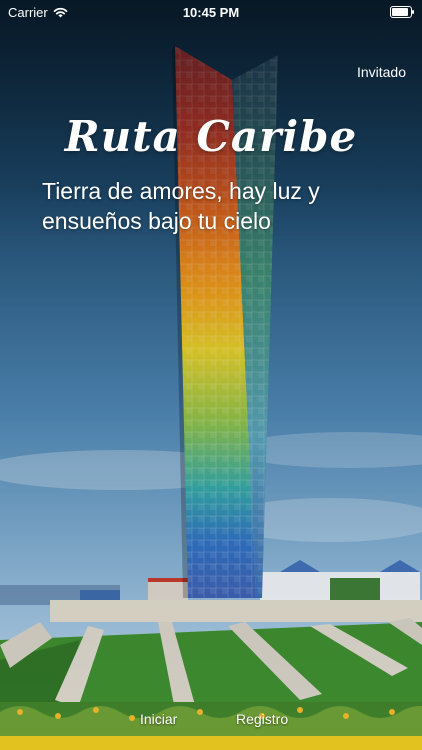 The image size is (422, 750). I want to click on status-bar: Carrier 10:45 PM, so click(211, 12).